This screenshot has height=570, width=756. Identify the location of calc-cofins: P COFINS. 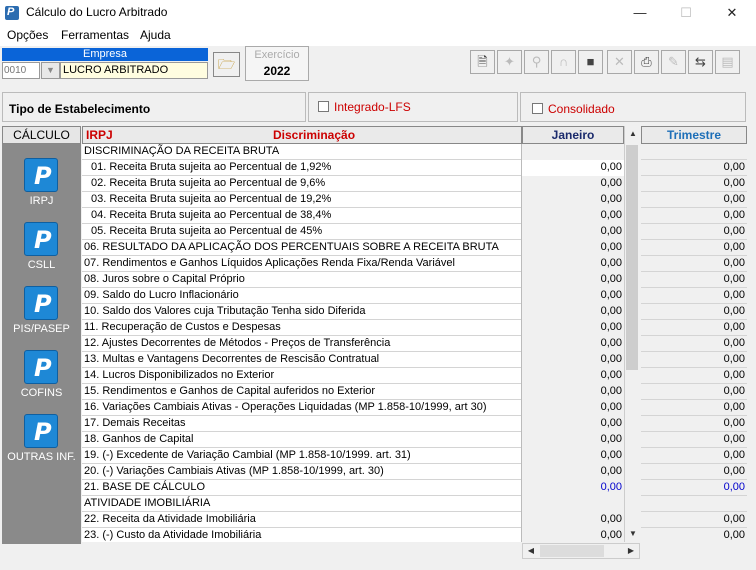
(41, 376).